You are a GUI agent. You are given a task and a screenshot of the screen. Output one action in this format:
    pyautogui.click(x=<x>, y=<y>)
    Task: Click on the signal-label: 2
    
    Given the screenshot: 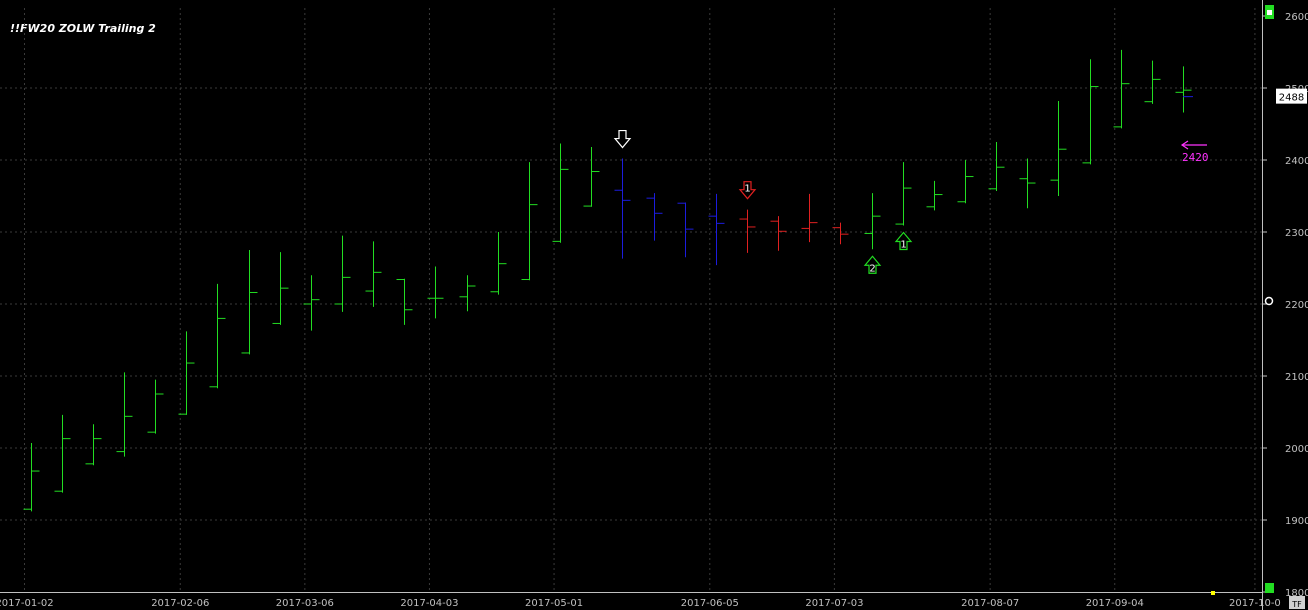 What is the action you would take?
    pyautogui.click(x=872, y=268)
    